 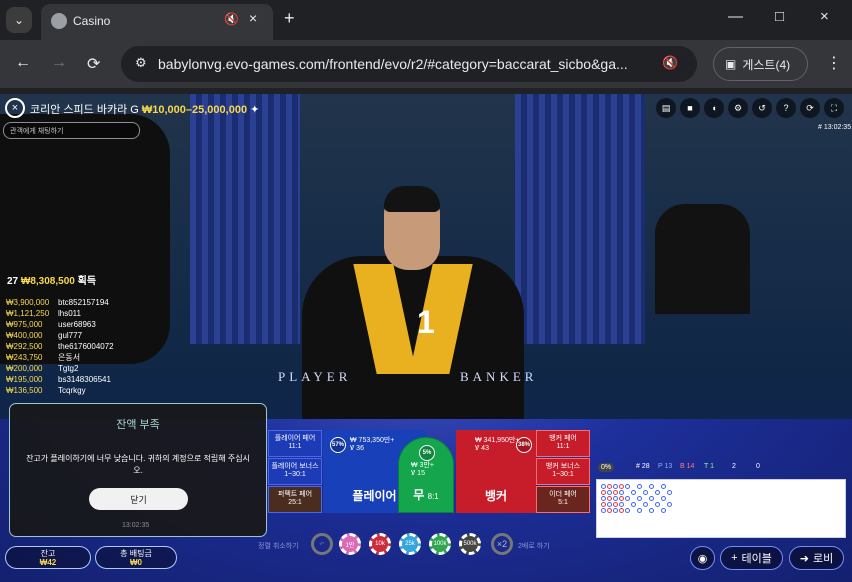 I want to click on chevron-down-icon: ⌄, so click(x=19, y=20).